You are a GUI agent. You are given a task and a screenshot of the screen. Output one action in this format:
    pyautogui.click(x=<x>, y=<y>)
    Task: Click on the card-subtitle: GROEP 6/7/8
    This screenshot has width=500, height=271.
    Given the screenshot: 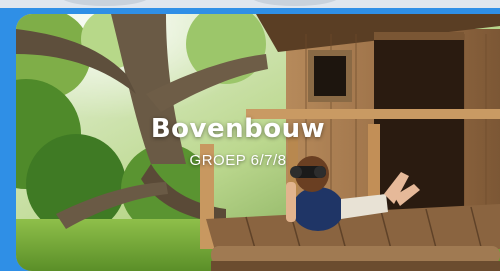 What is the action you would take?
    pyautogui.click(x=238, y=160)
    